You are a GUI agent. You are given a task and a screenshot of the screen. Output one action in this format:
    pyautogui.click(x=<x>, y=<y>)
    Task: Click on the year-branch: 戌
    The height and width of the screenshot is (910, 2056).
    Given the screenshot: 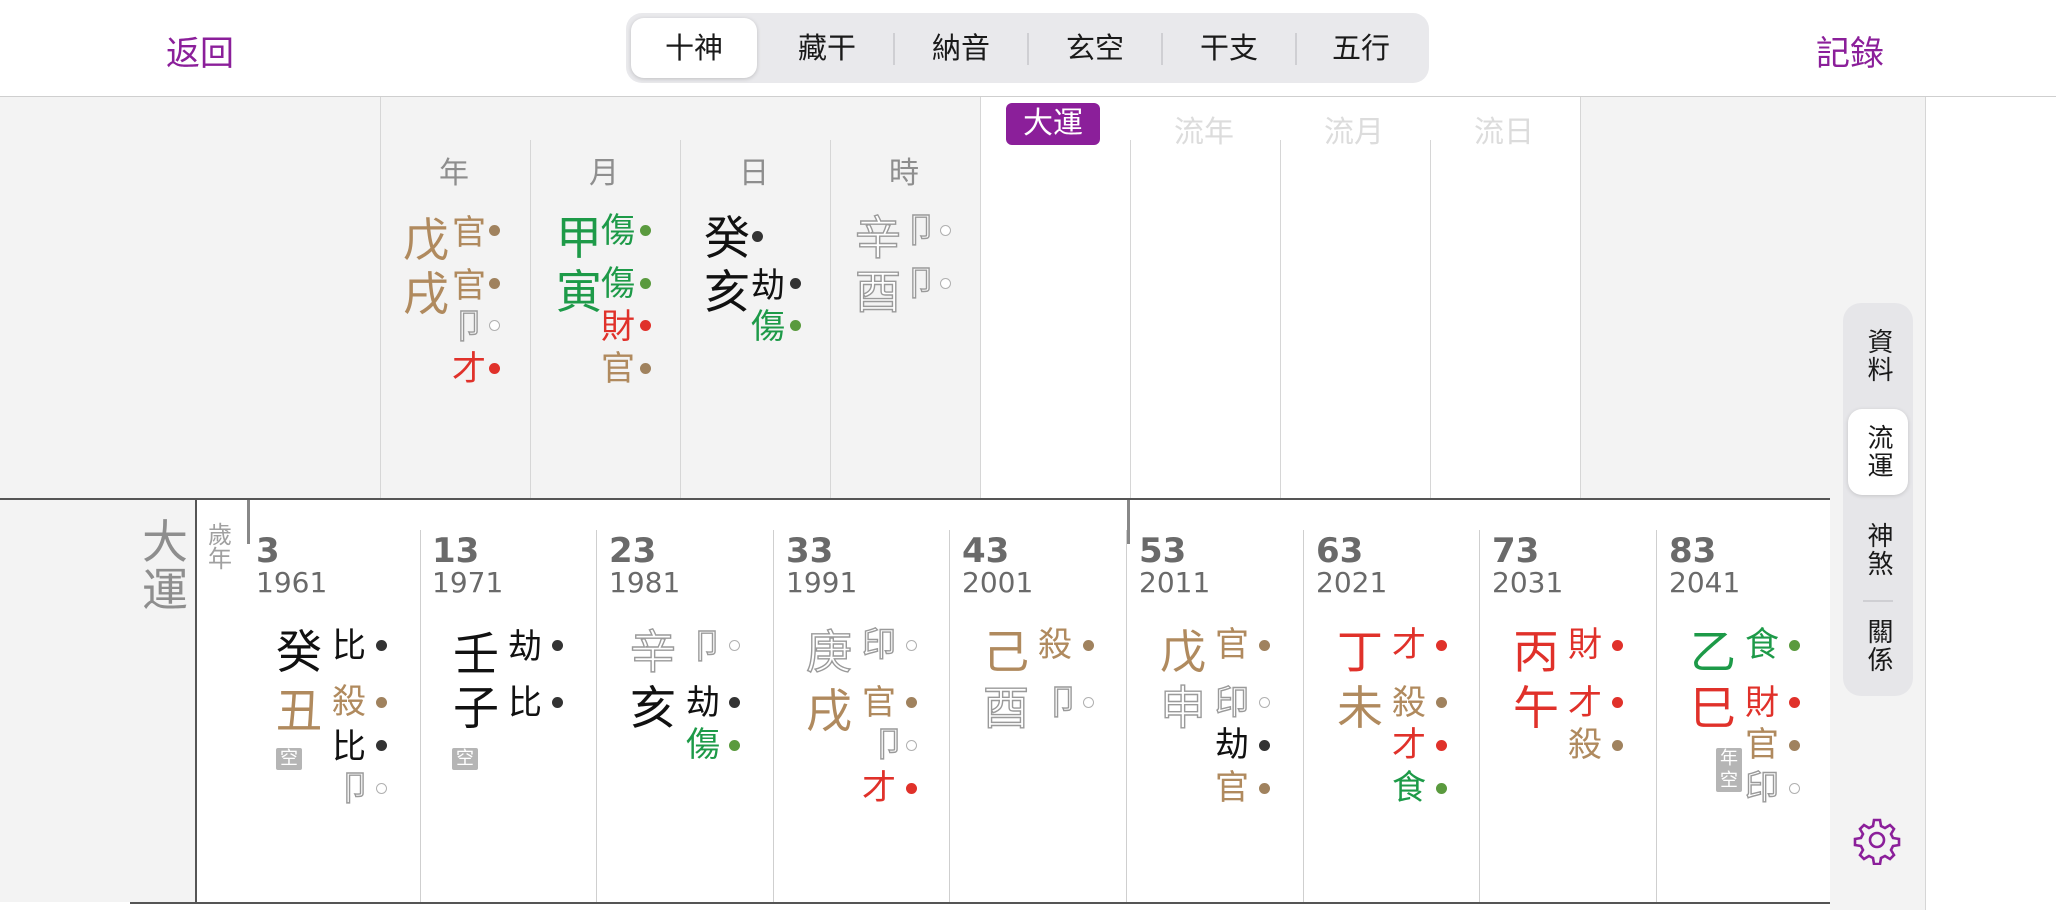 What is the action you would take?
    pyautogui.click(x=426, y=294)
    